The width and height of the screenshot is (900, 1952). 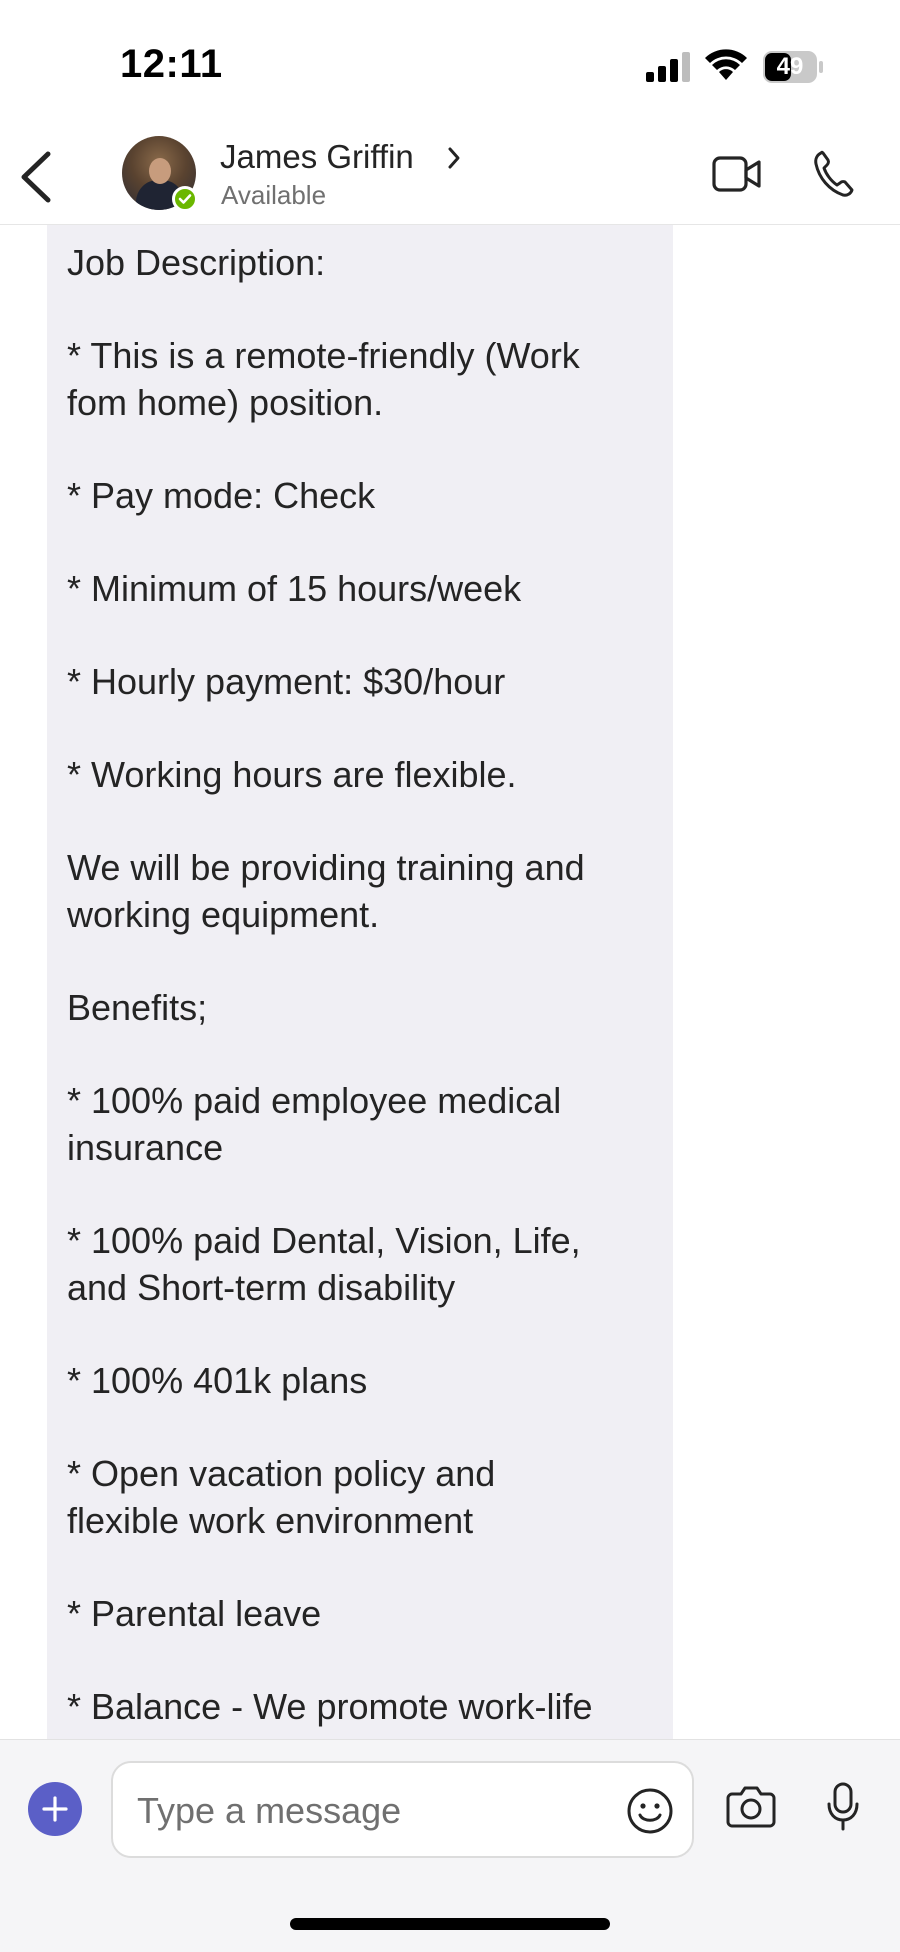 I want to click on message-input, so click(x=367, y=1811).